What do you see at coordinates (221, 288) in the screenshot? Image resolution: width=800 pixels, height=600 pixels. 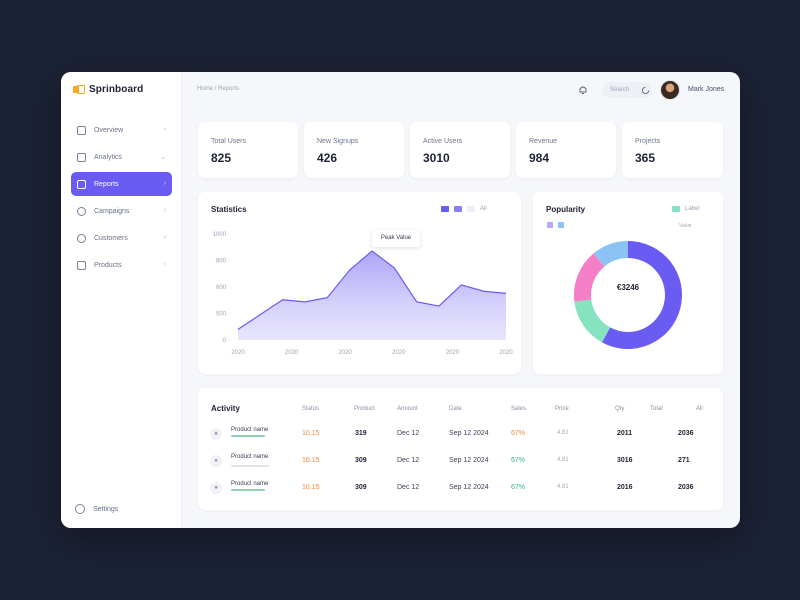 I see `y-tick-label: 600` at bounding box center [221, 288].